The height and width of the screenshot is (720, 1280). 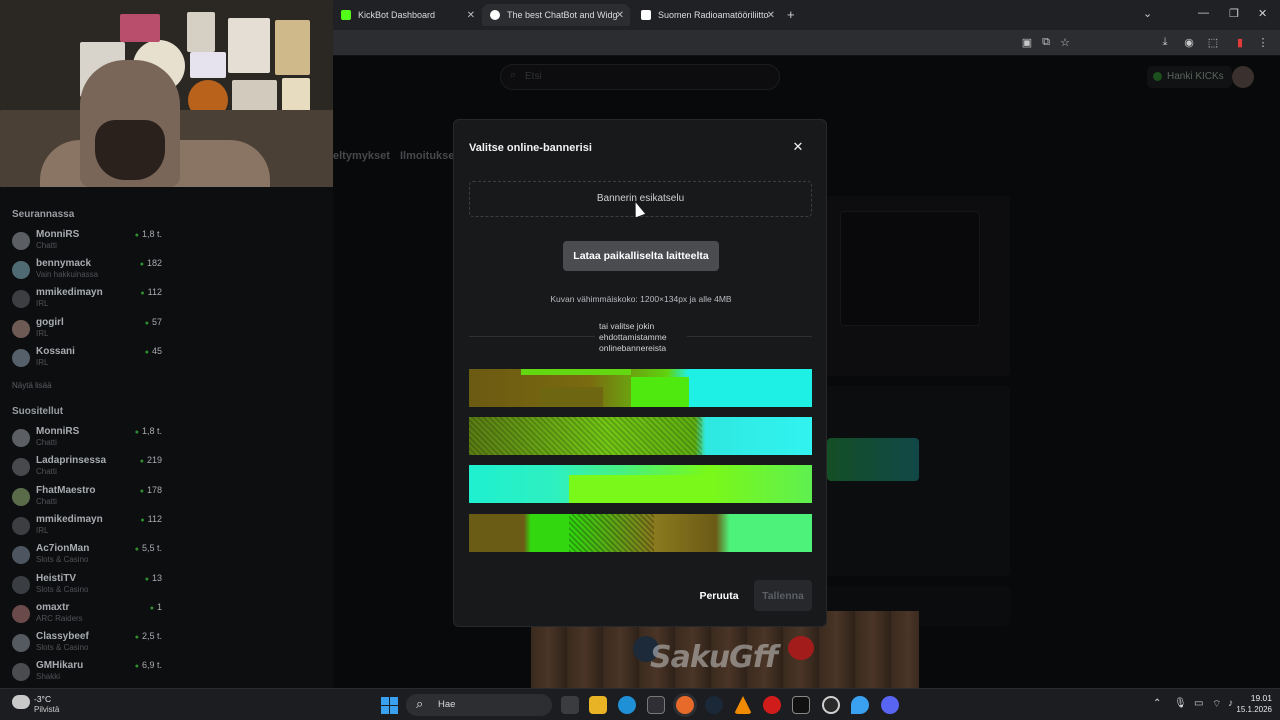 What do you see at coordinates (1065, 42) in the screenshot?
I see `bookmark-star-icon: ☆` at bounding box center [1065, 42].